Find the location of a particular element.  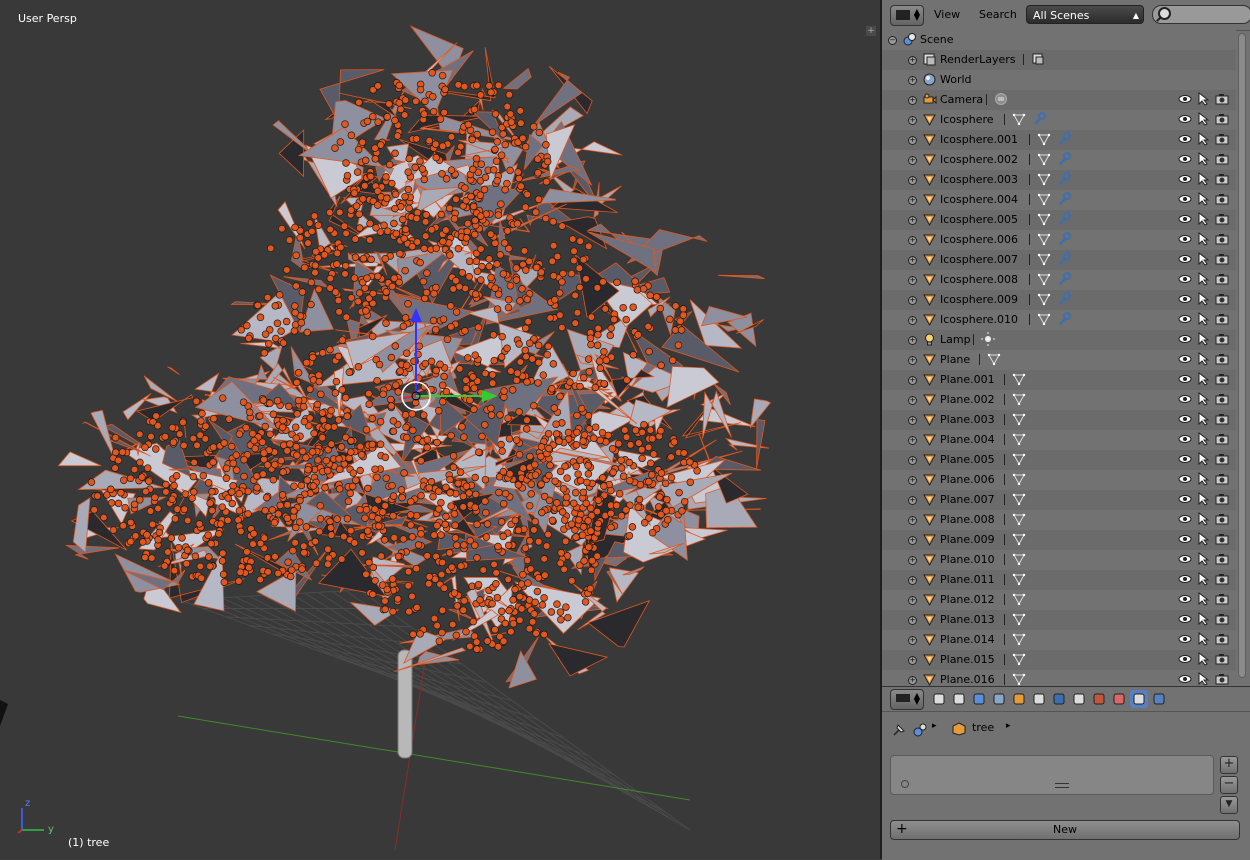

outliner-row: +Plane.016 is located at coordinates (1059, 678).